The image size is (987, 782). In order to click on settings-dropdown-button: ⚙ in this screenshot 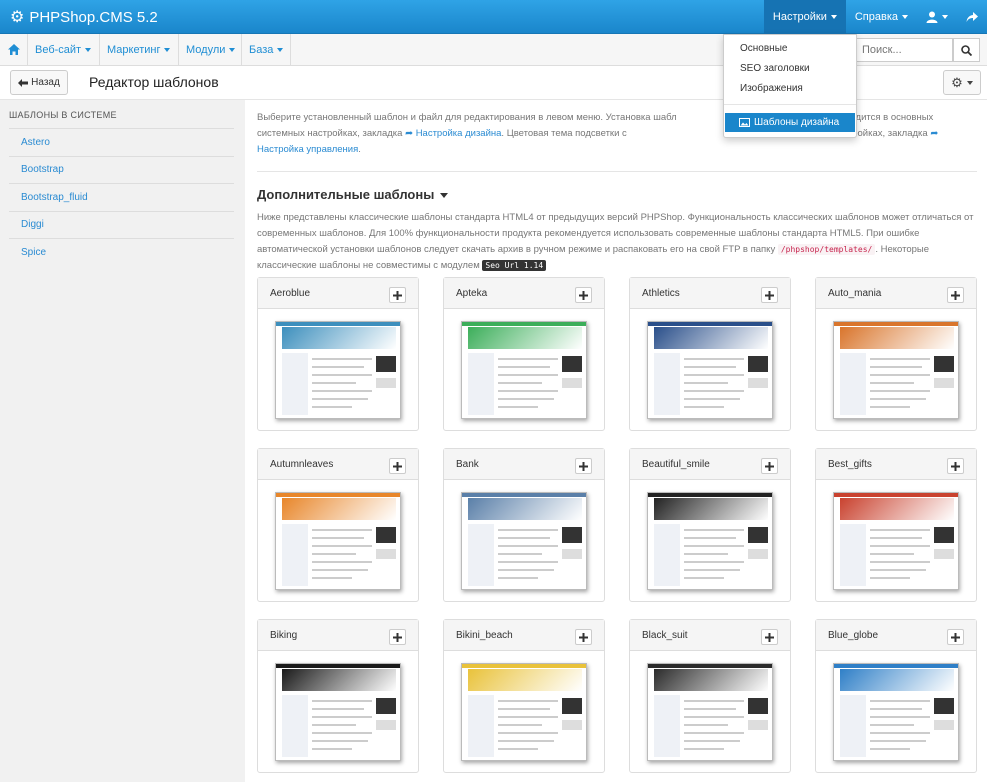, I will do `click(962, 82)`.